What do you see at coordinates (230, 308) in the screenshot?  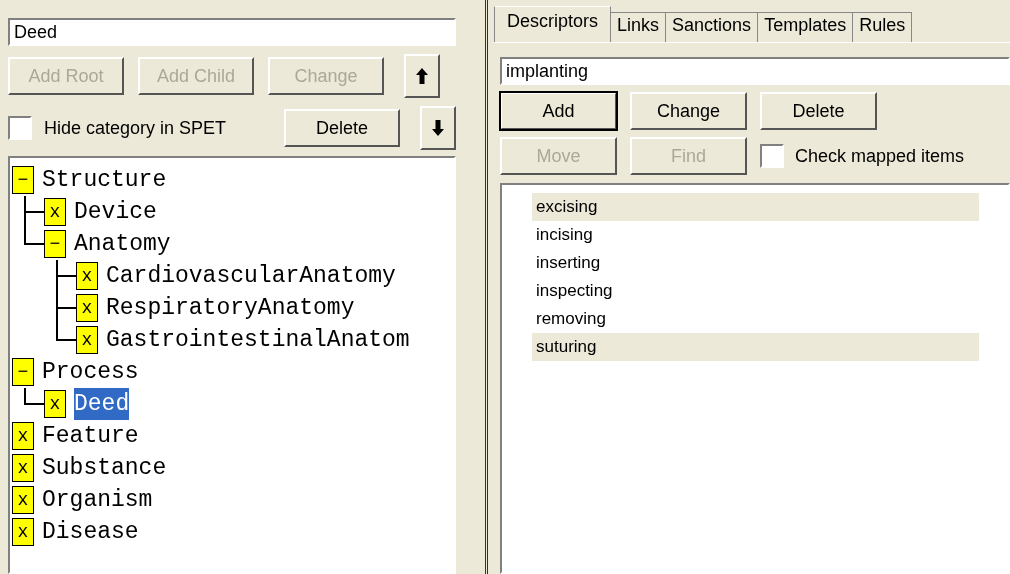 I see `tree-item: RespiratoryAnatomy` at bounding box center [230, 308].